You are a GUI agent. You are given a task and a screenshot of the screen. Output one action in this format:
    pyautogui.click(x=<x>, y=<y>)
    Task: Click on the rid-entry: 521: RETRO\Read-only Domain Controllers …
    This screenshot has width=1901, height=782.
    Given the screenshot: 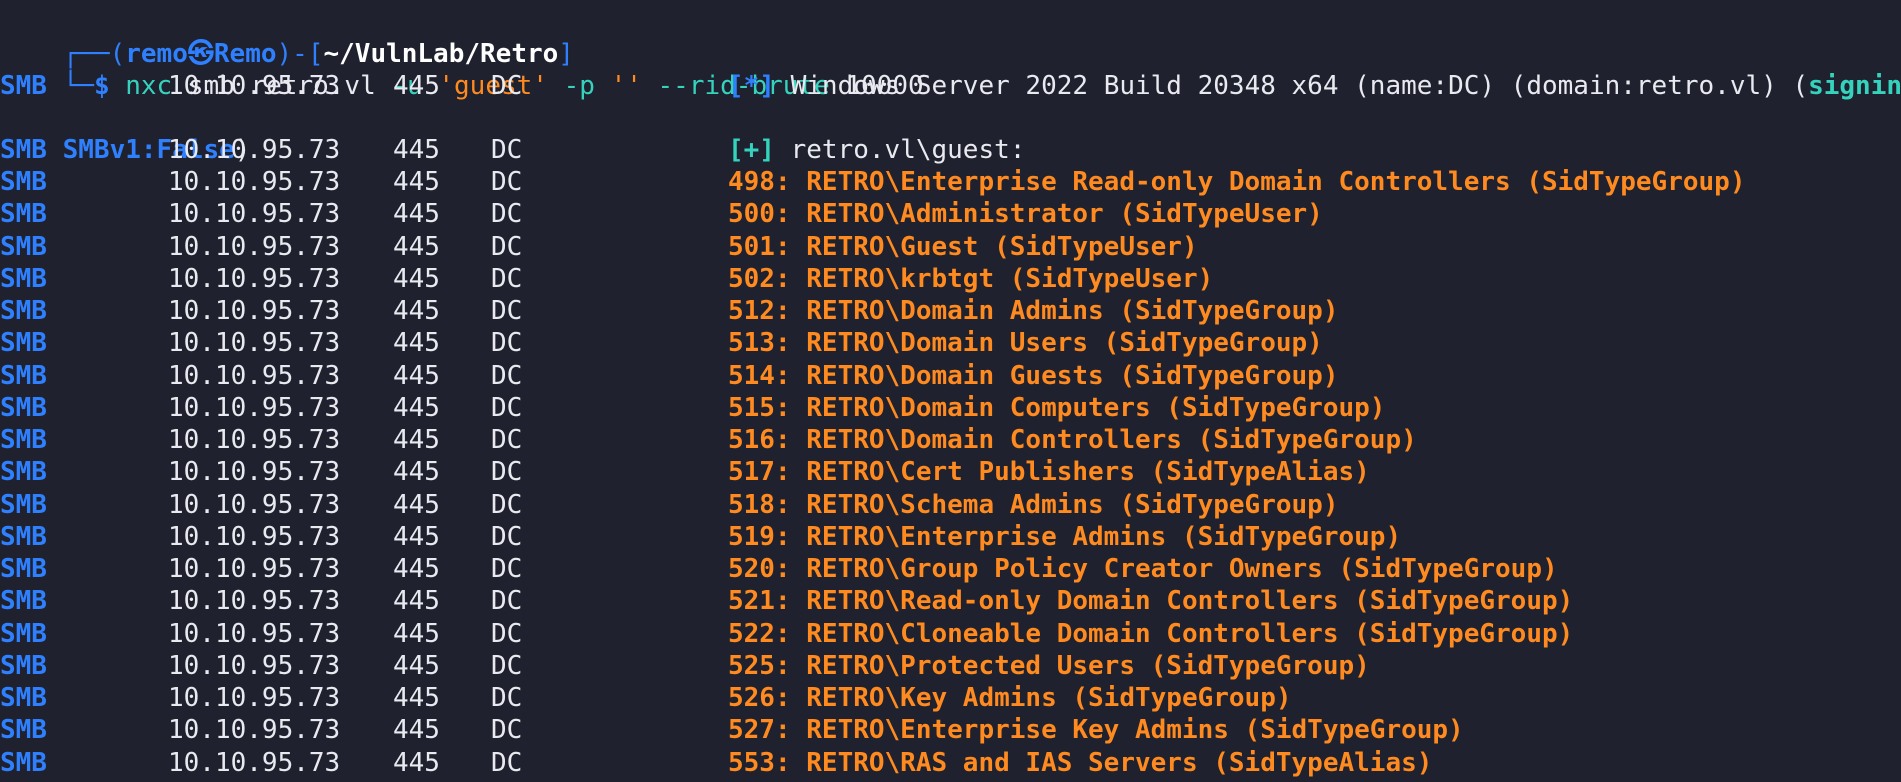 What is the action you would take?
    pyautogui.click(x=1151, y=601)
    